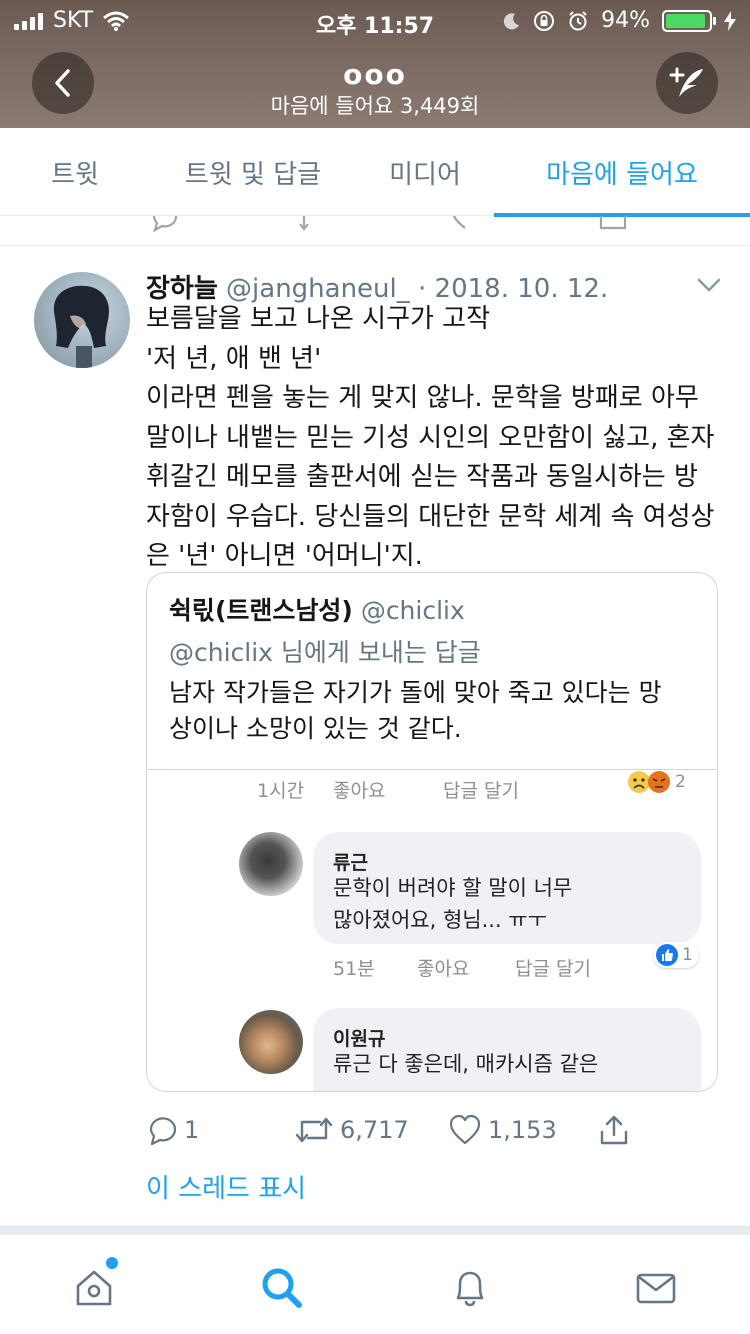  I want to click on tab-tweets: 트윗, so click(75, 172).